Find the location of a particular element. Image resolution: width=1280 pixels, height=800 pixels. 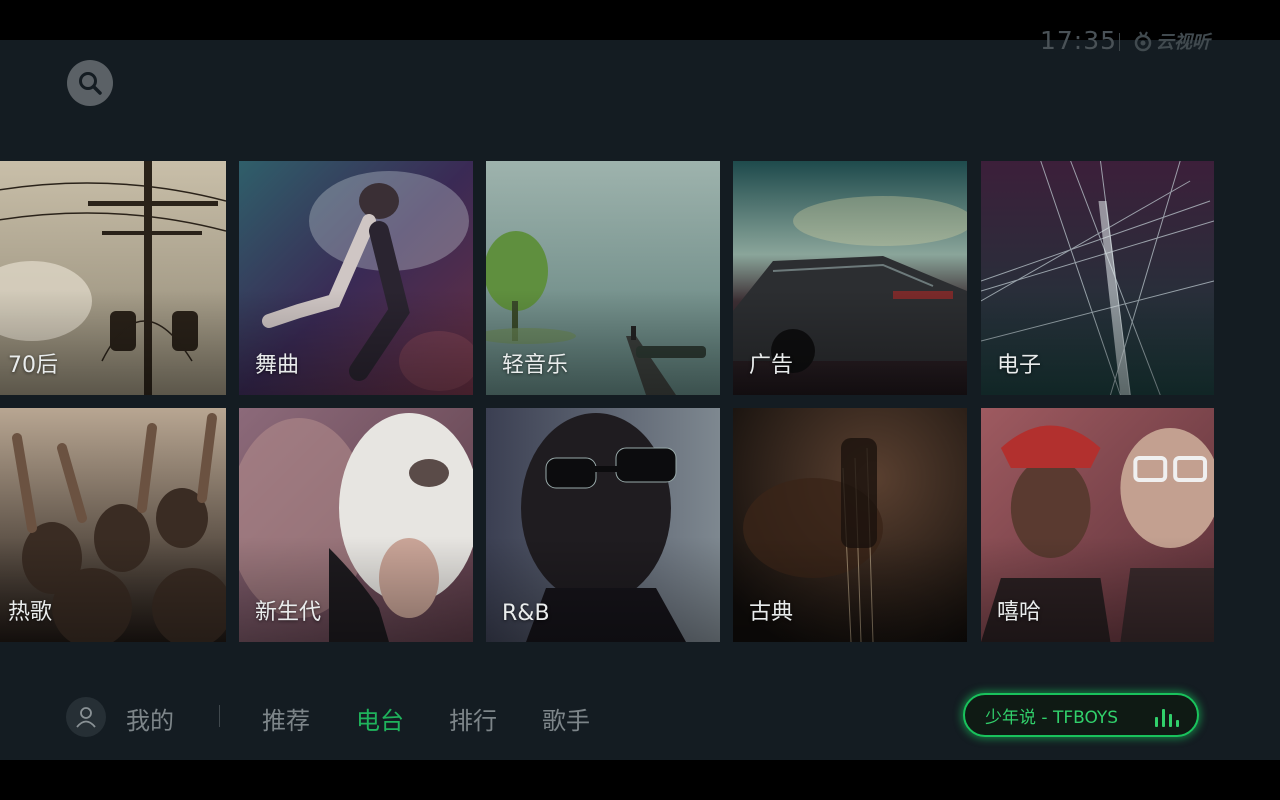

tile-light-music: 轻音乐 is located at coordinates (603, 278).